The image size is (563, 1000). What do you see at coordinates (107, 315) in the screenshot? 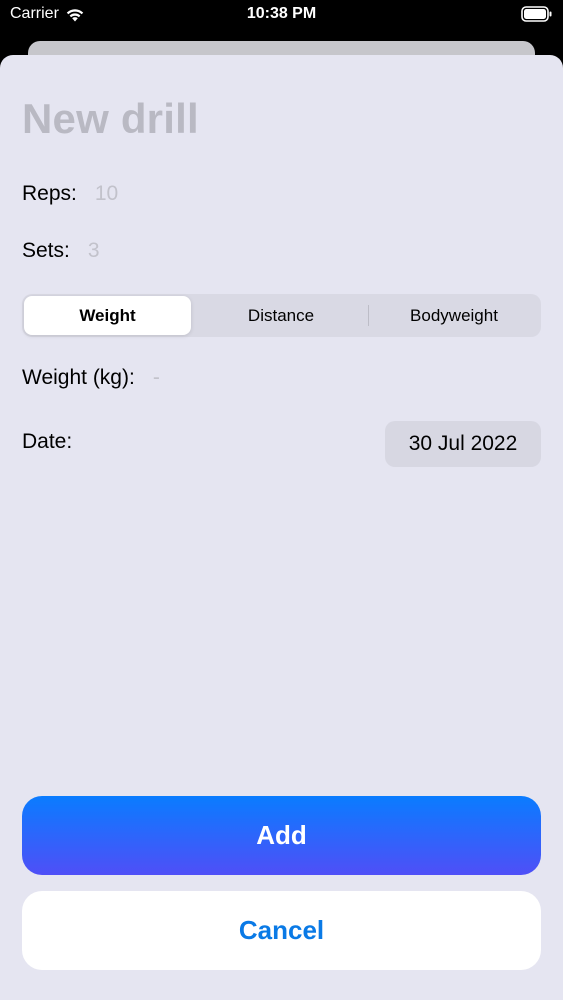
I see `segment-weight: Weight` at bounding box center [107, 315].